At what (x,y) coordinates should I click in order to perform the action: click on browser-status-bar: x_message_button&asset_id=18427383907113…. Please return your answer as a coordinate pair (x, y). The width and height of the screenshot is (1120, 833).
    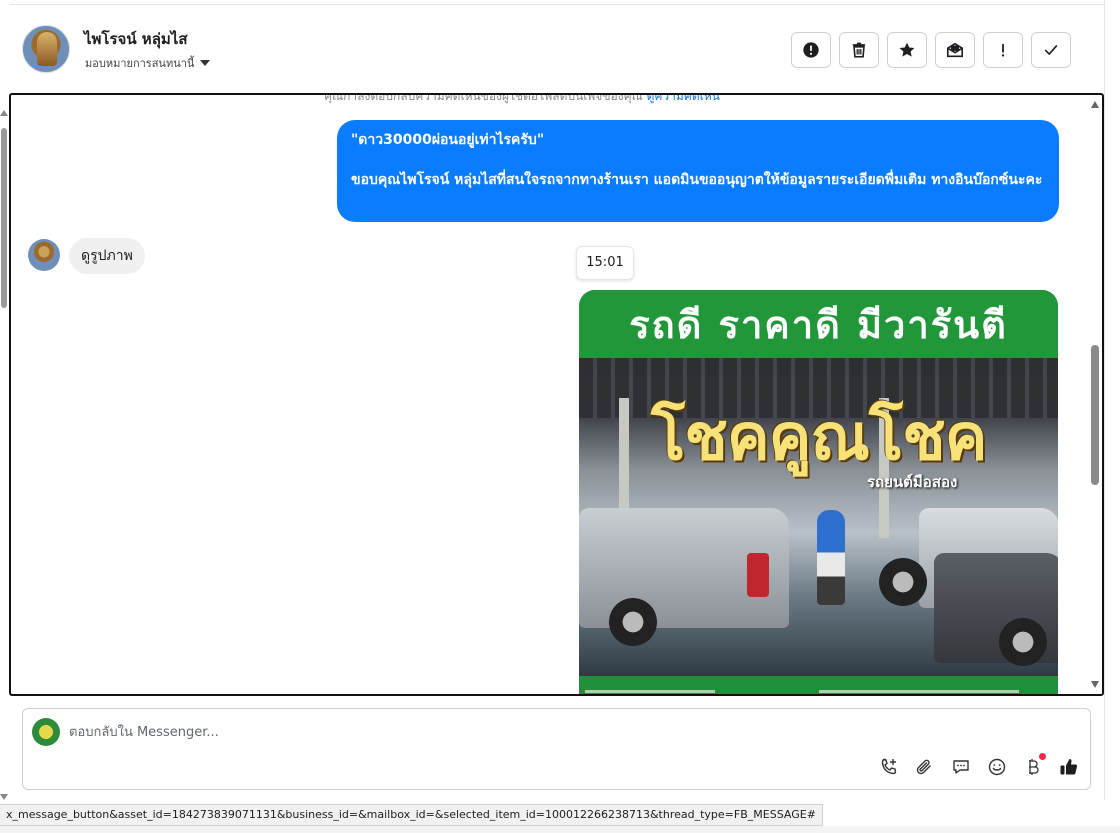
    Looking at the image, I should click on (411, 815).